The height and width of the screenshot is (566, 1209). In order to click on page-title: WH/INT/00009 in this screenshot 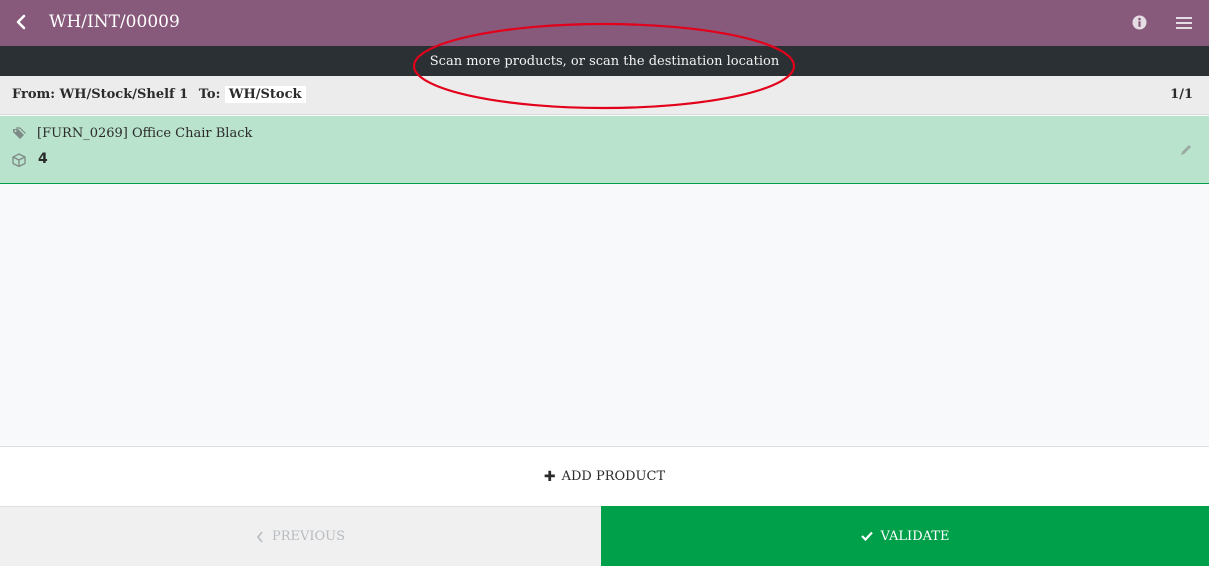, I will do `click(114, 22)`.